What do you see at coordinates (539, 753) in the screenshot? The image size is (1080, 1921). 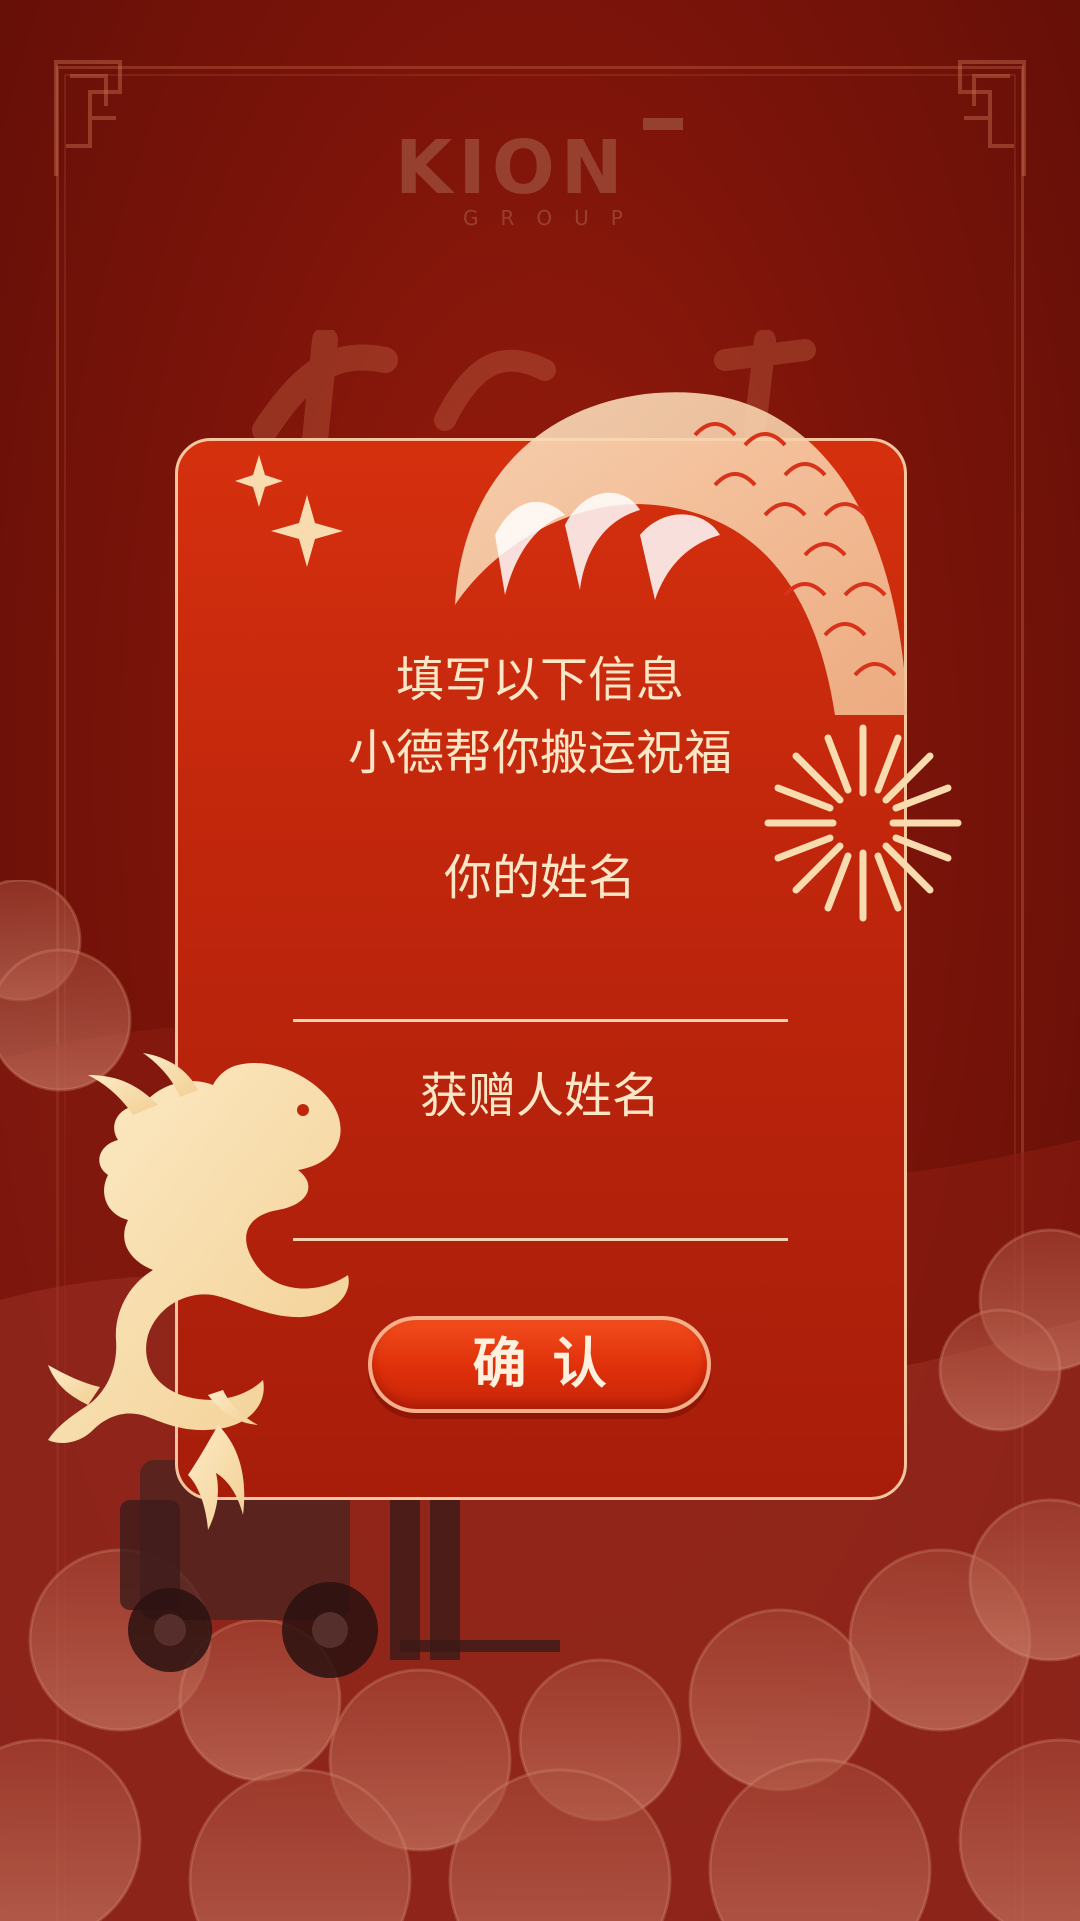 I see `form-heading-line2: 小德帮你搬运祝福` at bounding box center [539, 753].